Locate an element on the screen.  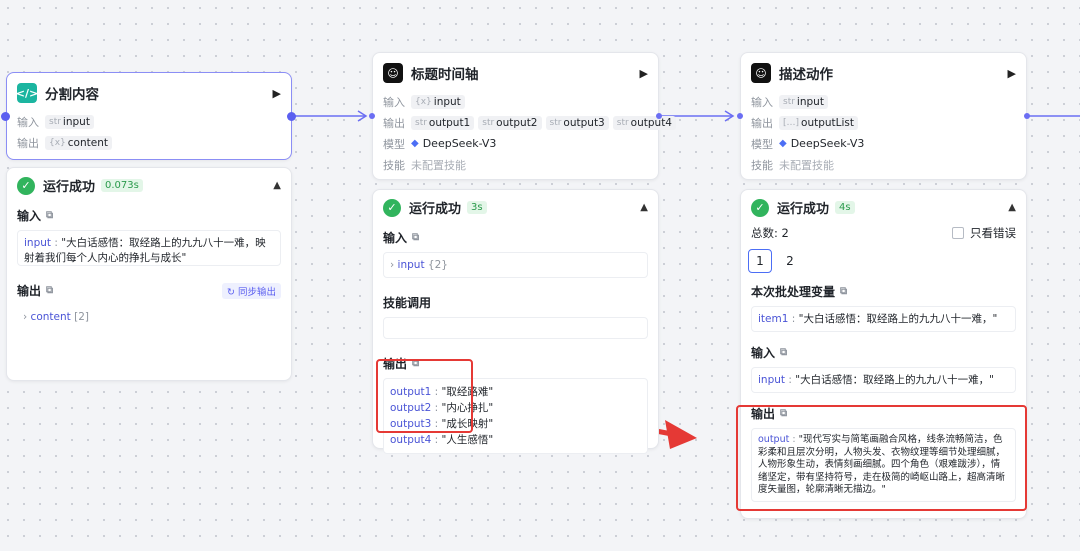
skill-value-box is located at coordinates (515, 328).